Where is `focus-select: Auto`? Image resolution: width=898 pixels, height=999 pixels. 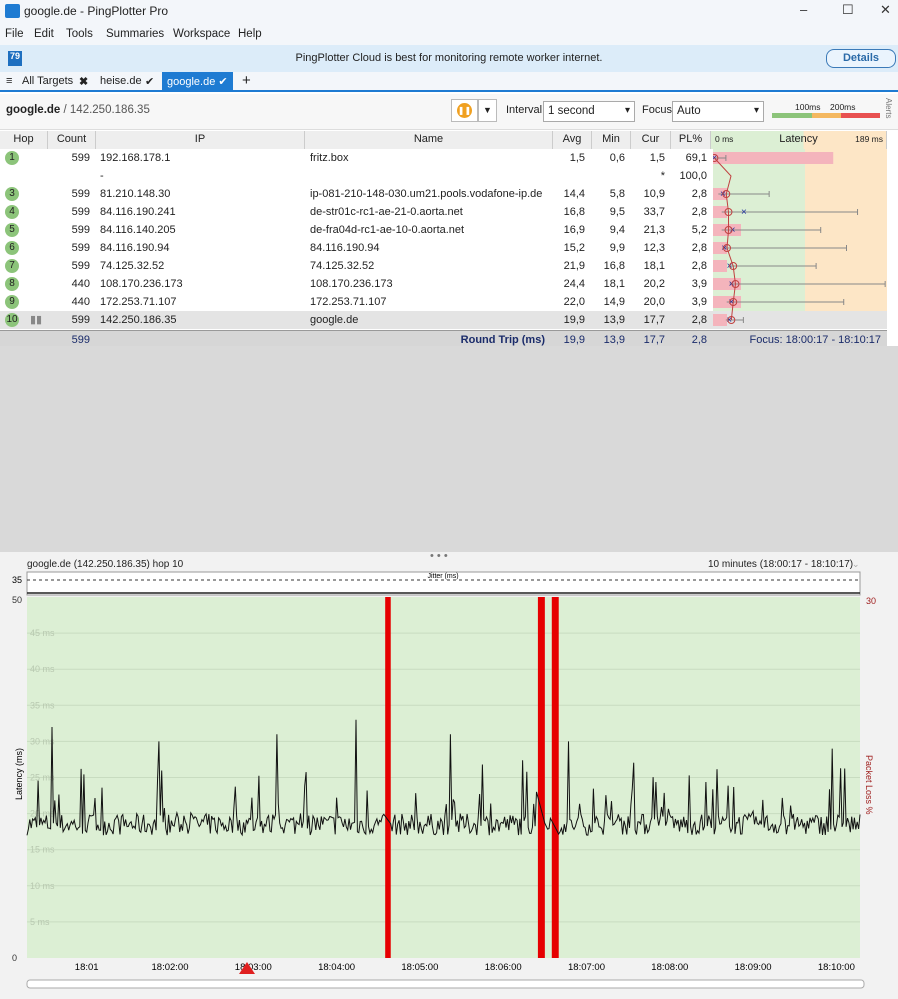 focus-select: Auto is located at coordinates (718, 111).